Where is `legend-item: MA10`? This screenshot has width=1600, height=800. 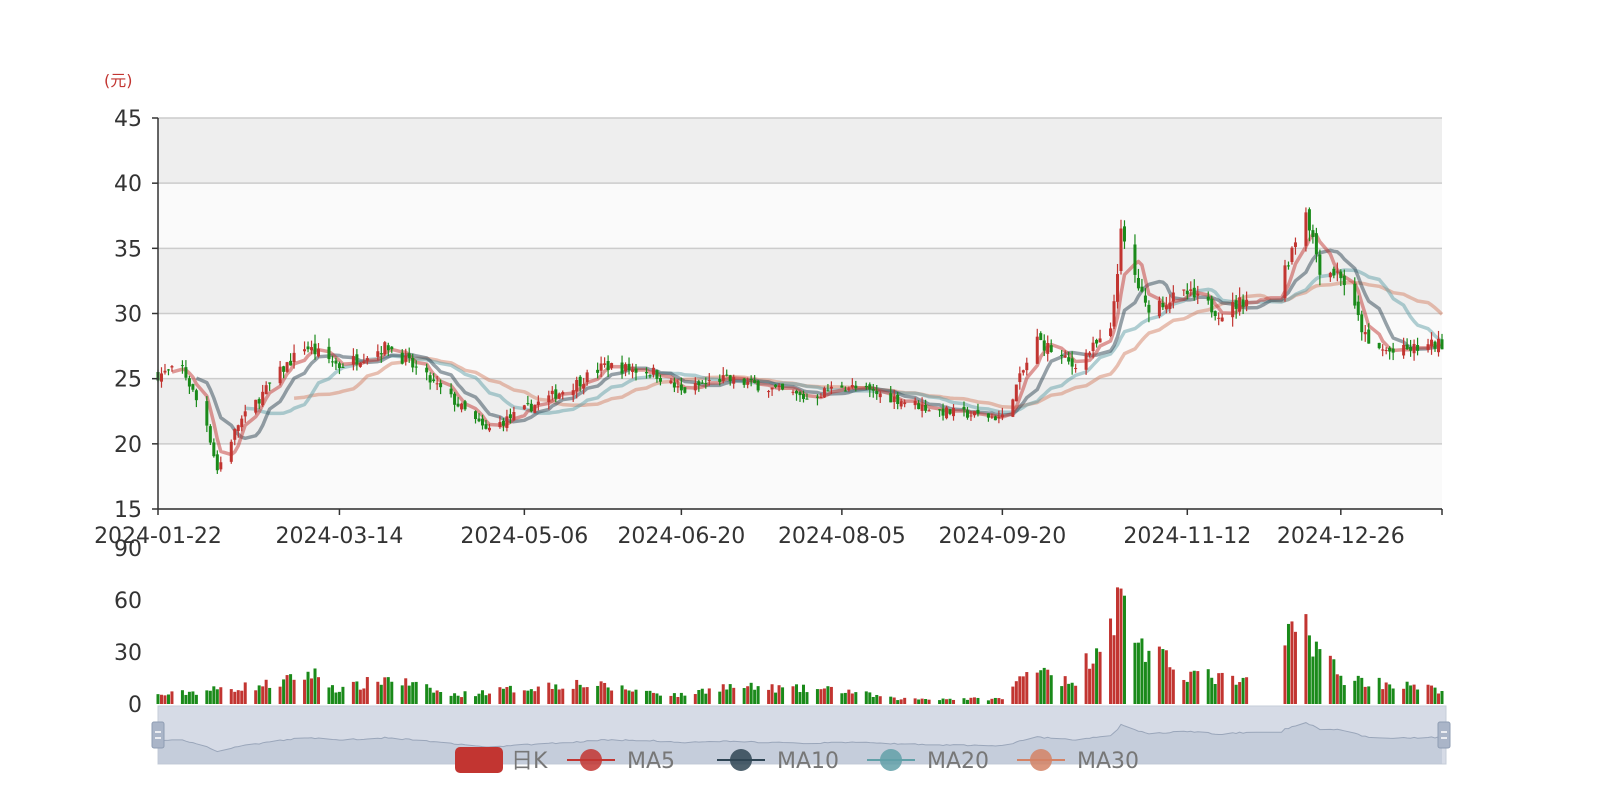 legend-item: MA10 is located at coordinates (778, 761).